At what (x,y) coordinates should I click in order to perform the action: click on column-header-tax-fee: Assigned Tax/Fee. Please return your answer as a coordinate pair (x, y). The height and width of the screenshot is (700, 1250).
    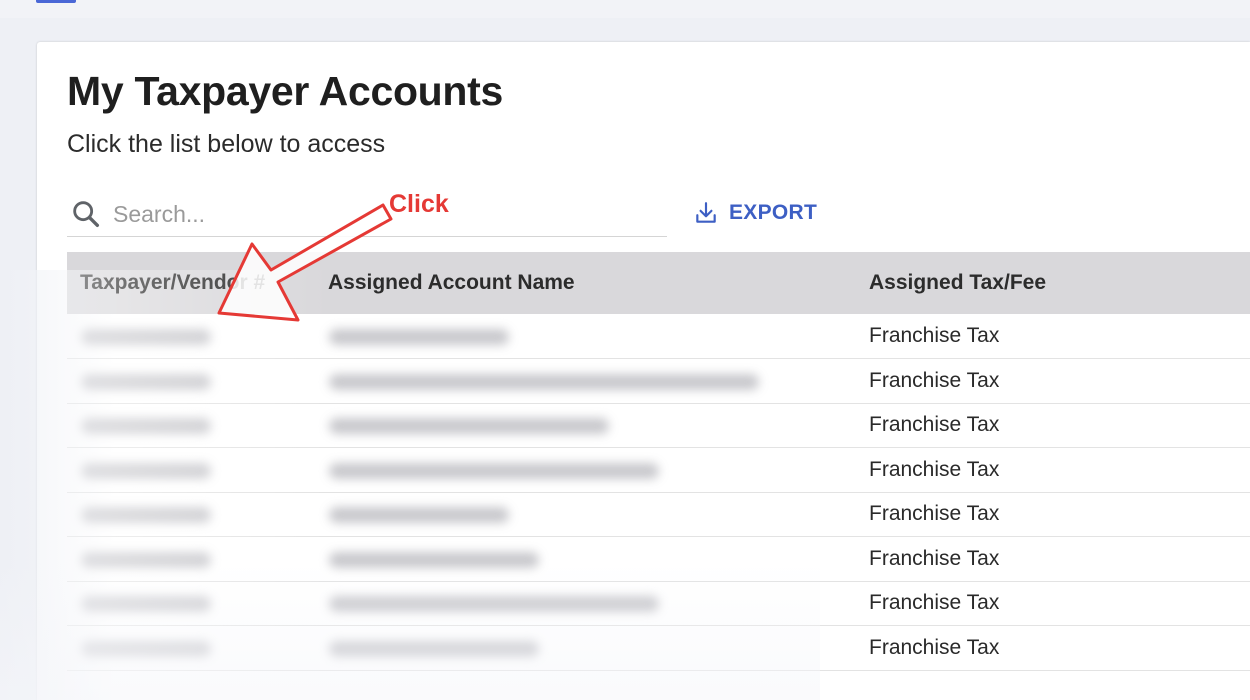
    Looking at the image, I should click on (957, 283).